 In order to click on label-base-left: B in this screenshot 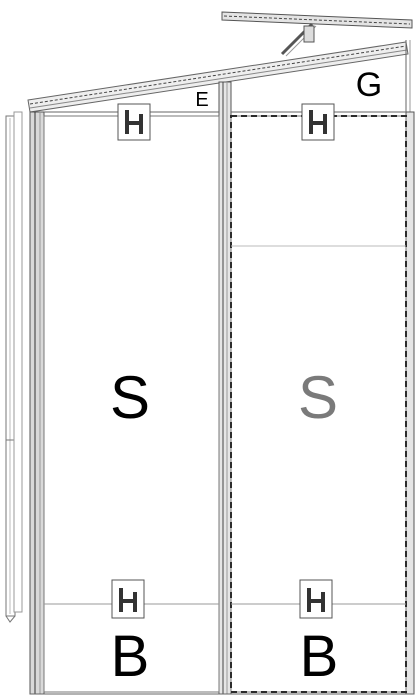, I will do `click(130, 656)`.